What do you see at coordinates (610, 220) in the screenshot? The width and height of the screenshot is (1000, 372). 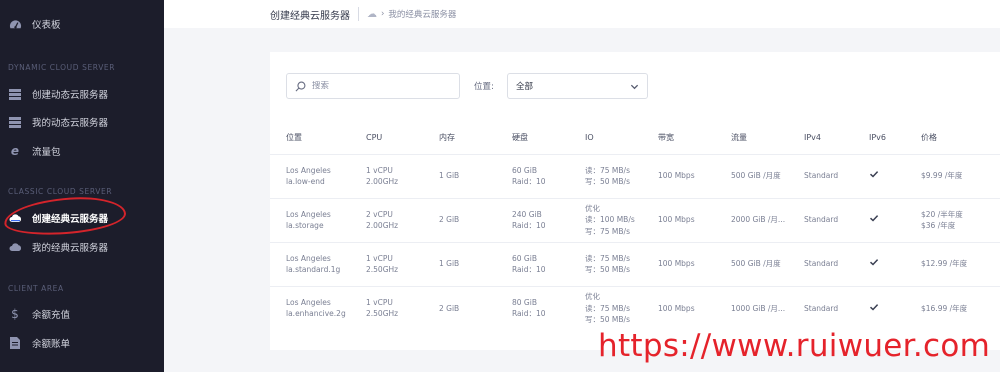 I see `io-read: 读：100 MB/s` at bounding box center [610, 220].